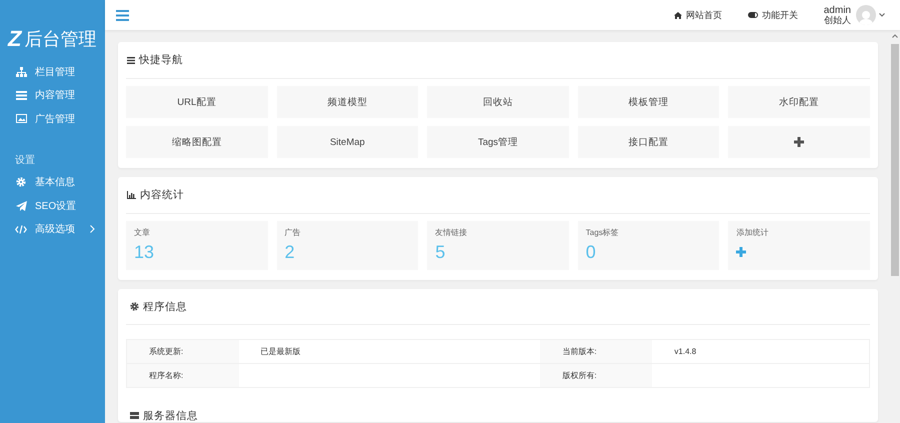 This screenshot has height=423, width=900. What do you see at coordinates (131, 195) in the screenshot?
I see `bar-chart-icon` at bounding box center [131, 195].